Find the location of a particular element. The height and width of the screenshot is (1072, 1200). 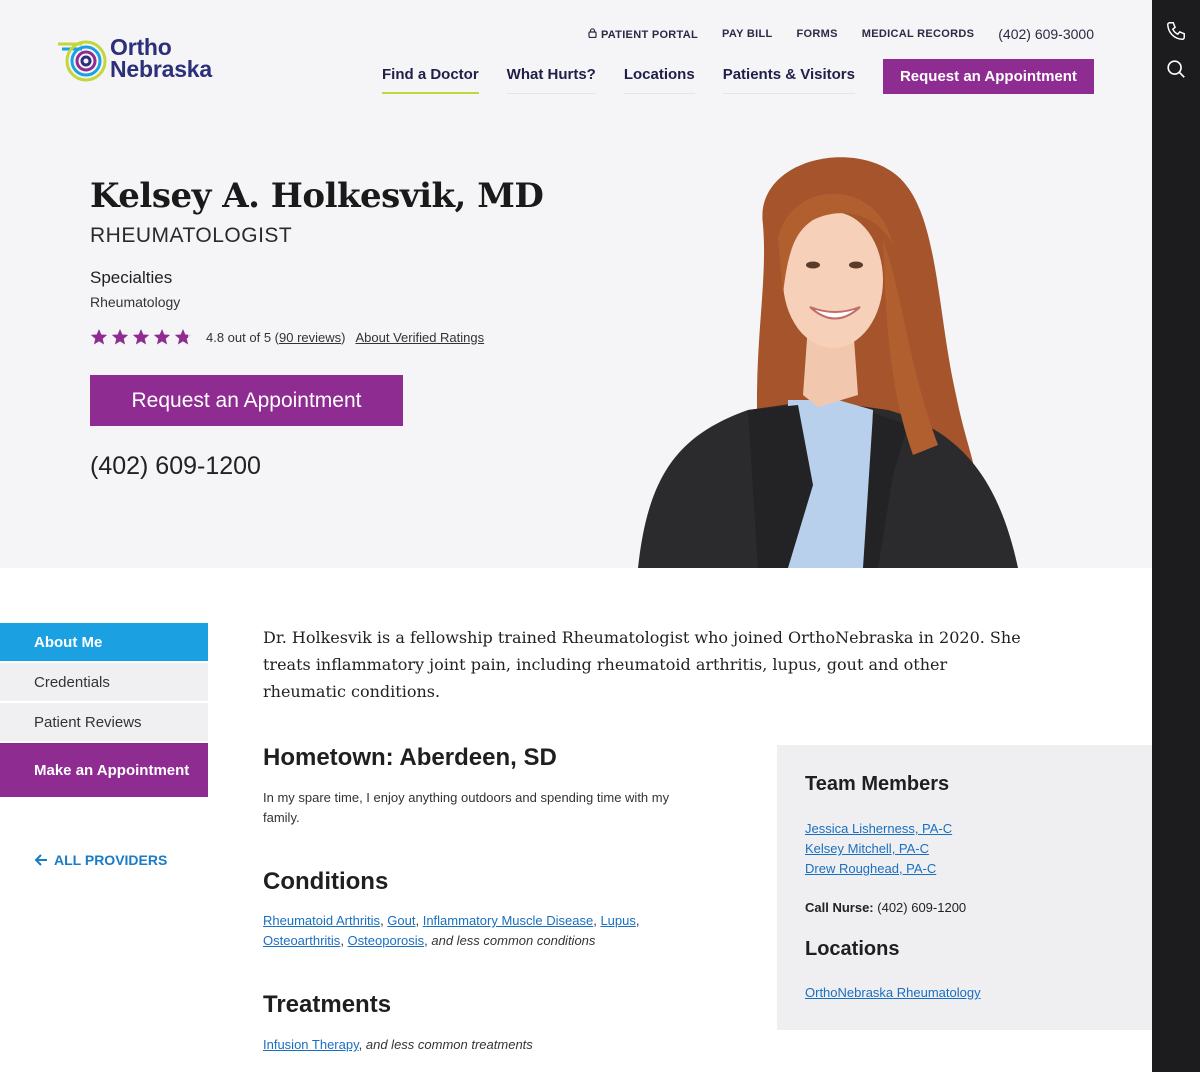

call-nurse-phone: (402) 609-1200 is located at coordinates (921, 907).